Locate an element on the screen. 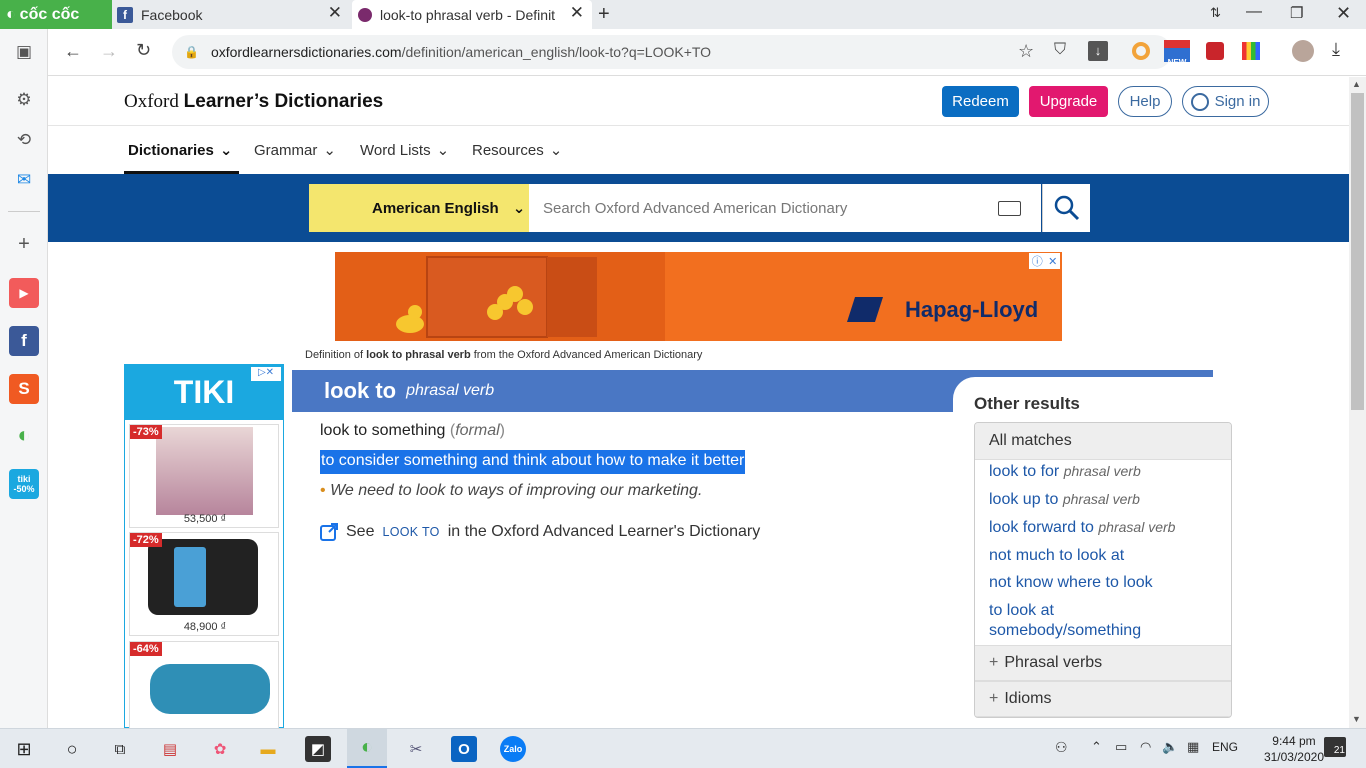 Image resolution: width=1366 pixels, height=768 pixels. site-logo: Oxford Learner’s Dictionaries is located at coordinates (253, 102).